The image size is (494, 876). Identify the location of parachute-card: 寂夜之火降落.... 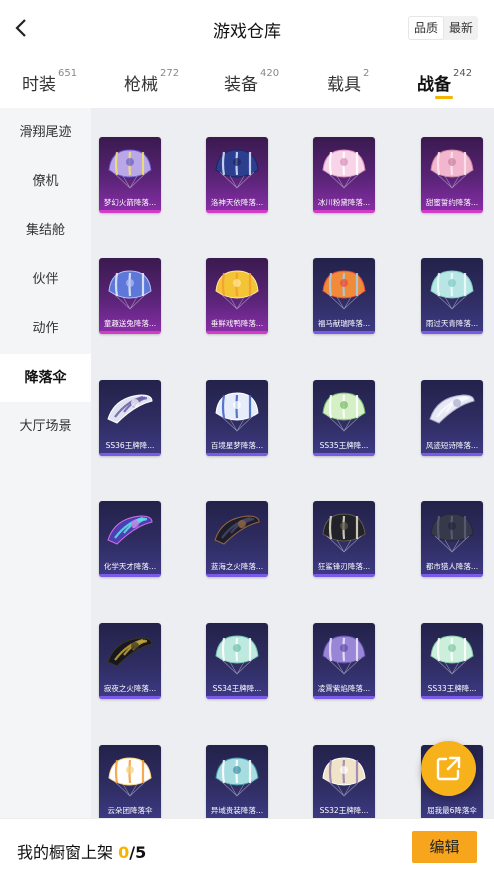
(130, 661).